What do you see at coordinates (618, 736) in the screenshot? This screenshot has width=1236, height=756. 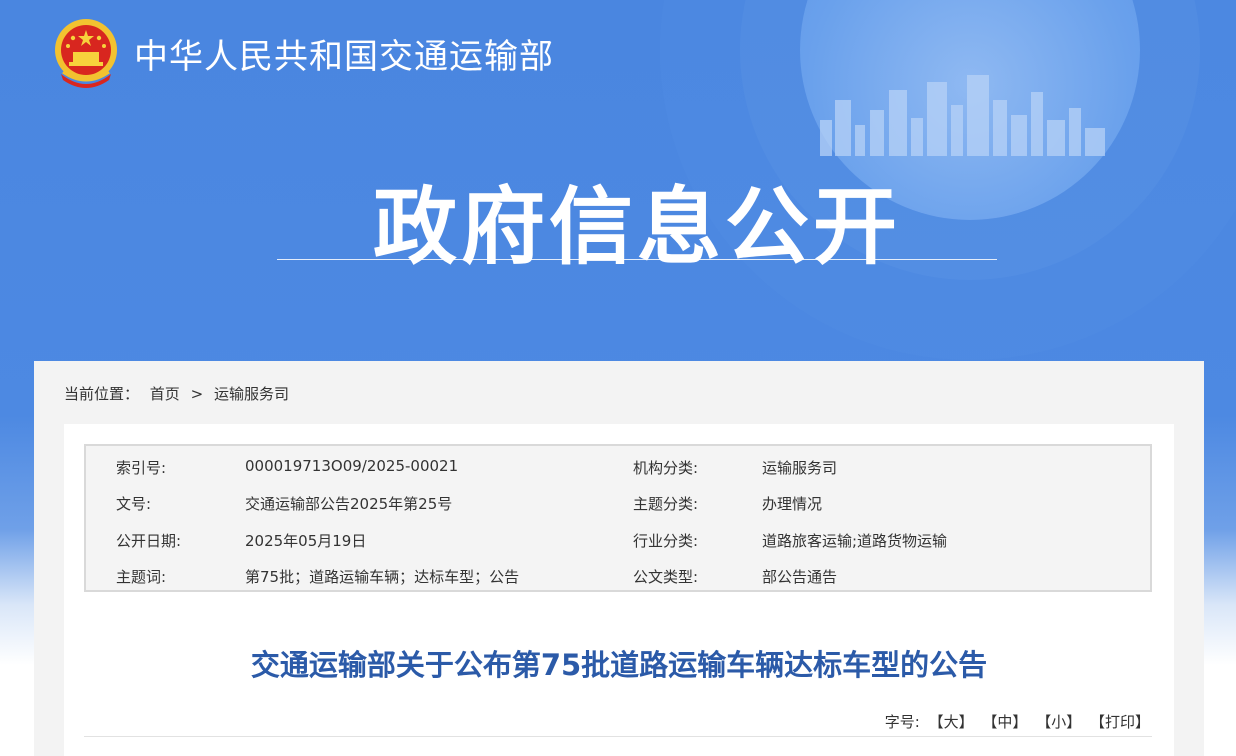 I see `content-divider` at bounding box center [618, 736].